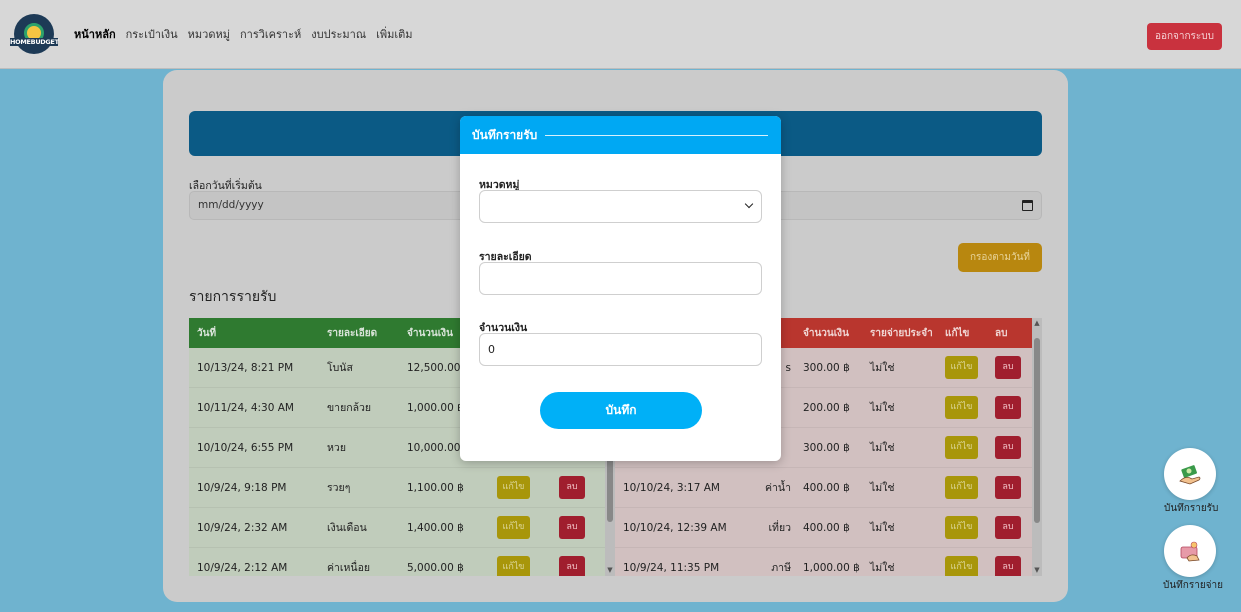 The image size is (1241, 612). I want to click on modal-title: บันทึกรายรับ, so click(505, 134).